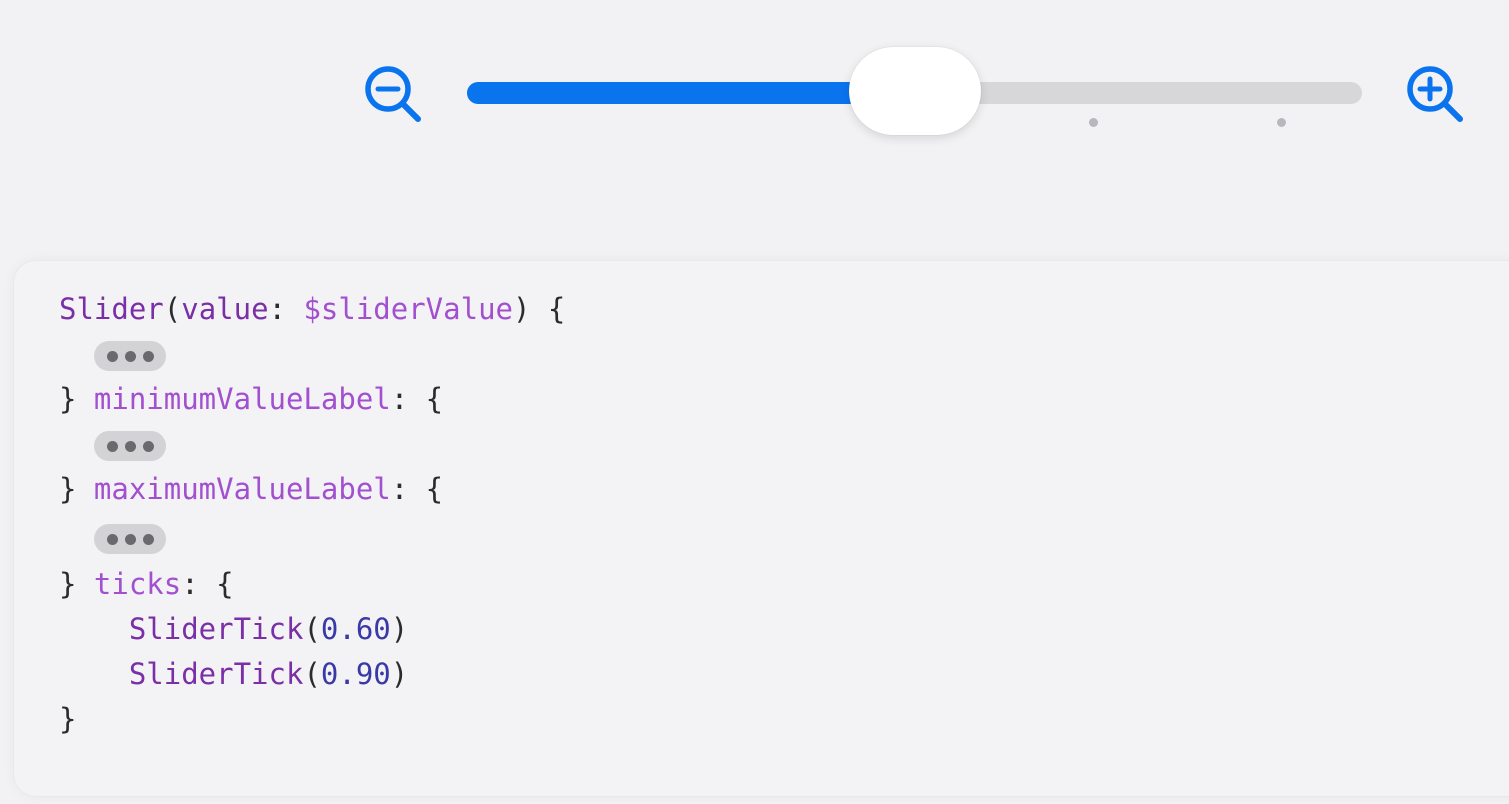 Image resolution: width=1509 pixels, height=804 pixels. I want to click on slider, so click(914, 91).